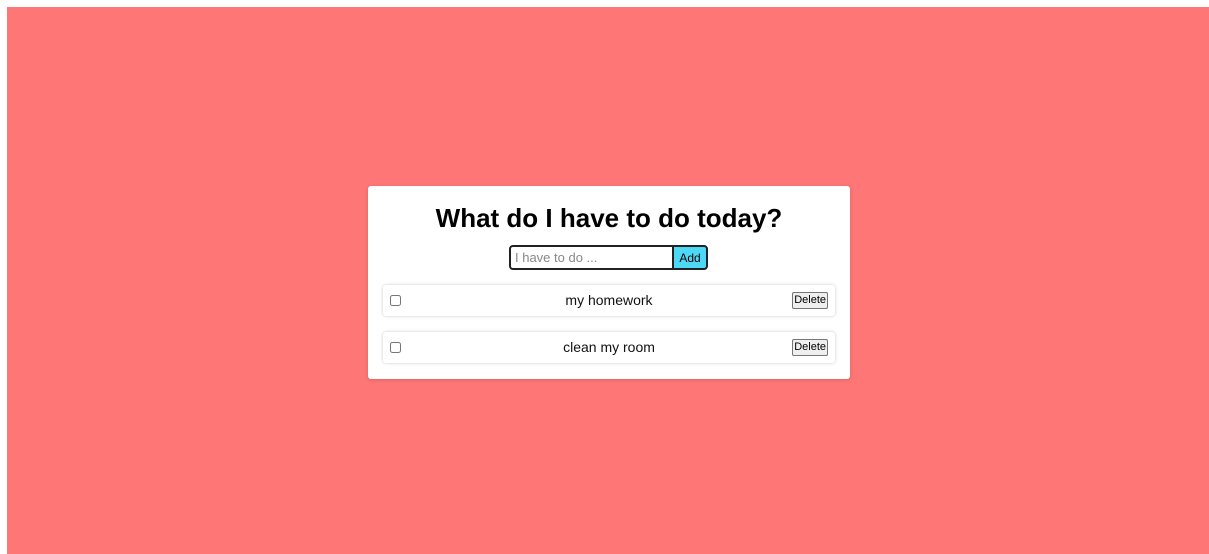 Image resolution: width=1209 pixels, height=554 pixels. I want to click on todo-item: my homework Delete, so click(609, 300).